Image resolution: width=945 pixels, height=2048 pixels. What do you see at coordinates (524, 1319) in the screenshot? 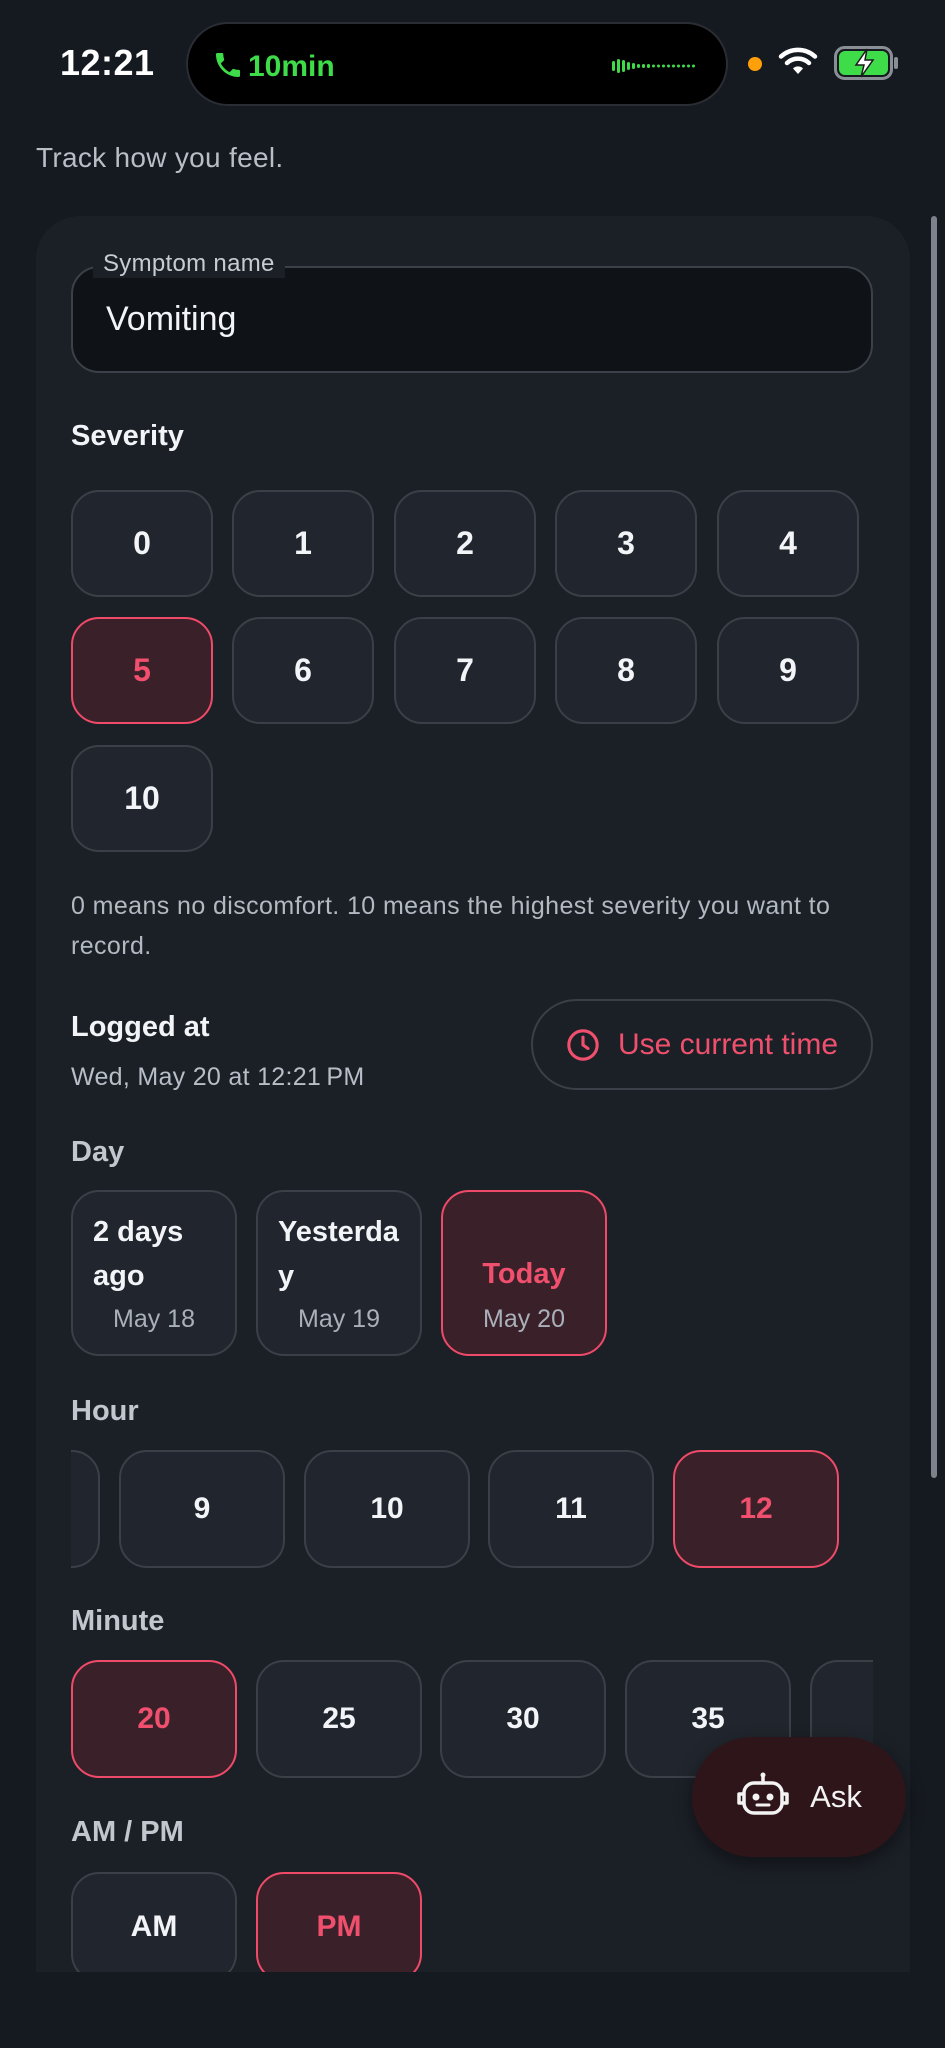
I see `day-option-date: May 20` at bounding box center [524, 1319].